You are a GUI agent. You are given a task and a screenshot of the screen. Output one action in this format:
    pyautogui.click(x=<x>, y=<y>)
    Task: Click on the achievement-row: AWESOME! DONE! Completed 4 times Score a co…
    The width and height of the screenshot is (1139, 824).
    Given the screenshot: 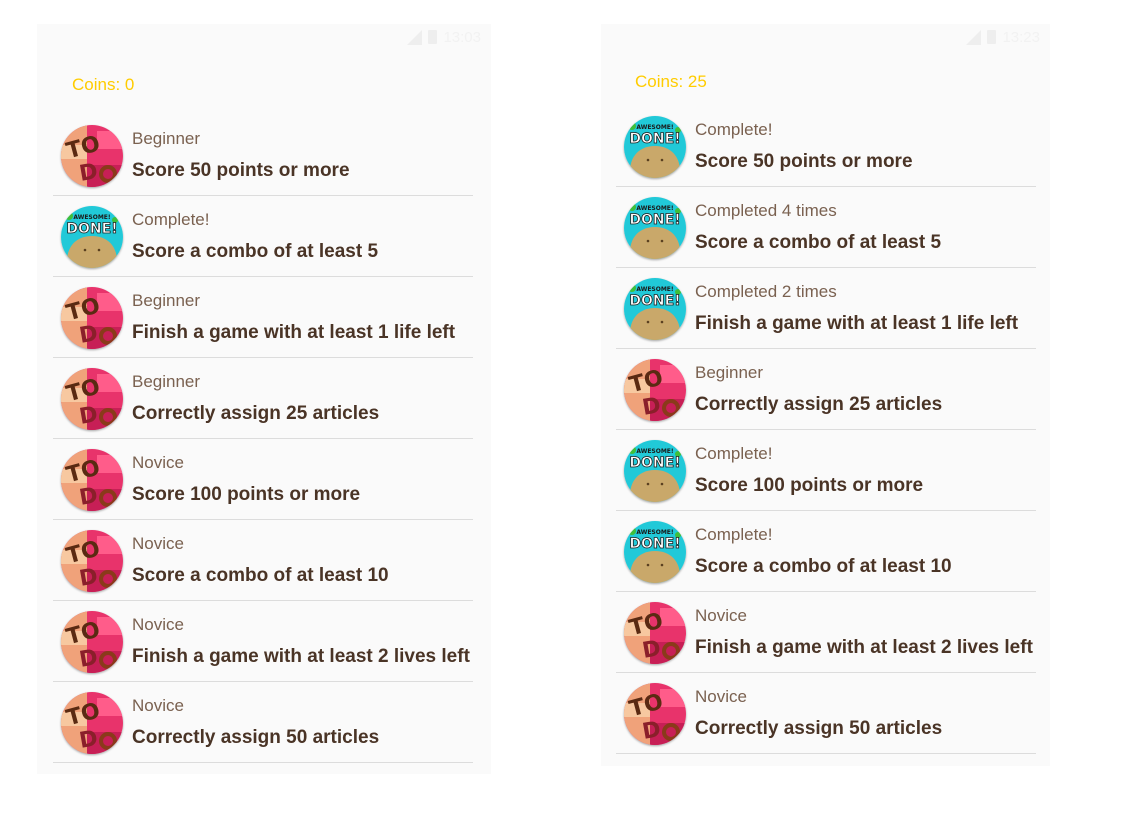 What is the action you would take?
    pyautogui.click(x=826, y=227)
    